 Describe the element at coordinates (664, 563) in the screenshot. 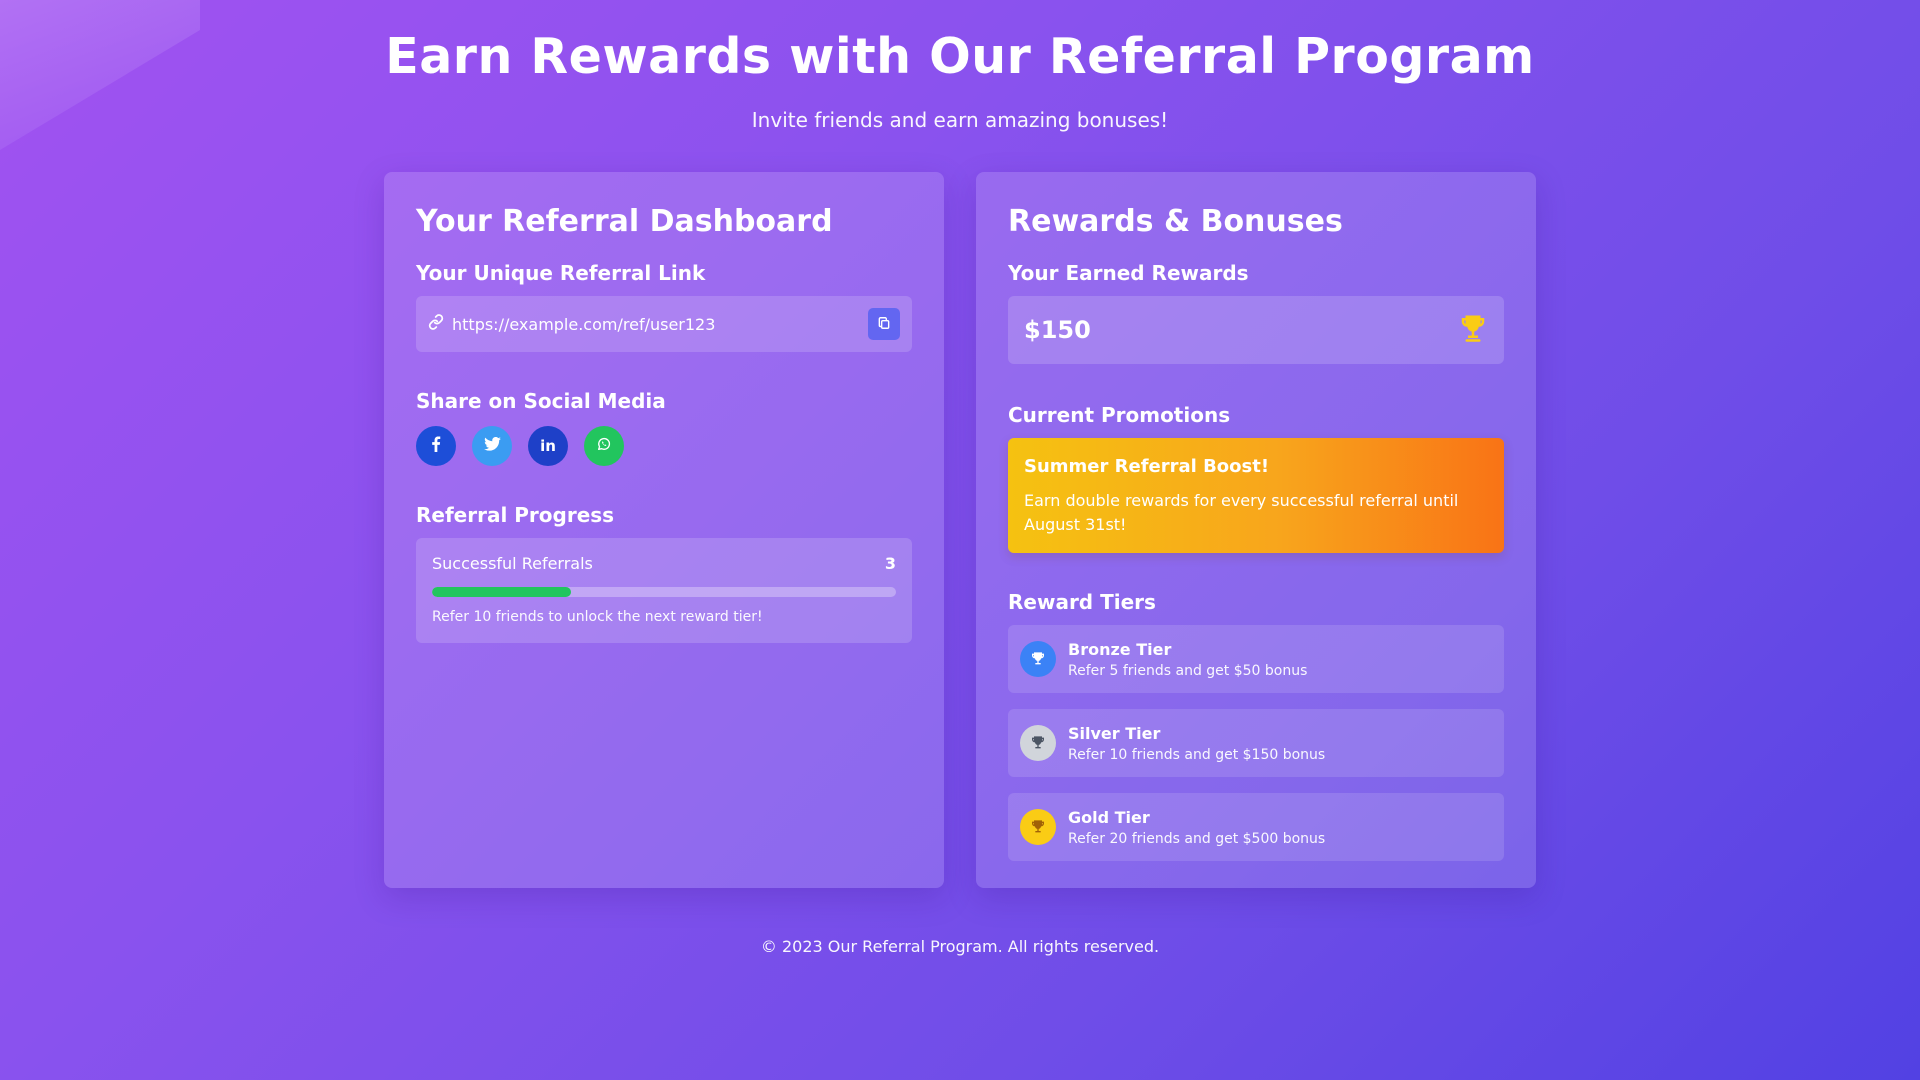

I see `progress-header: Successful Referrals 3` at that location.